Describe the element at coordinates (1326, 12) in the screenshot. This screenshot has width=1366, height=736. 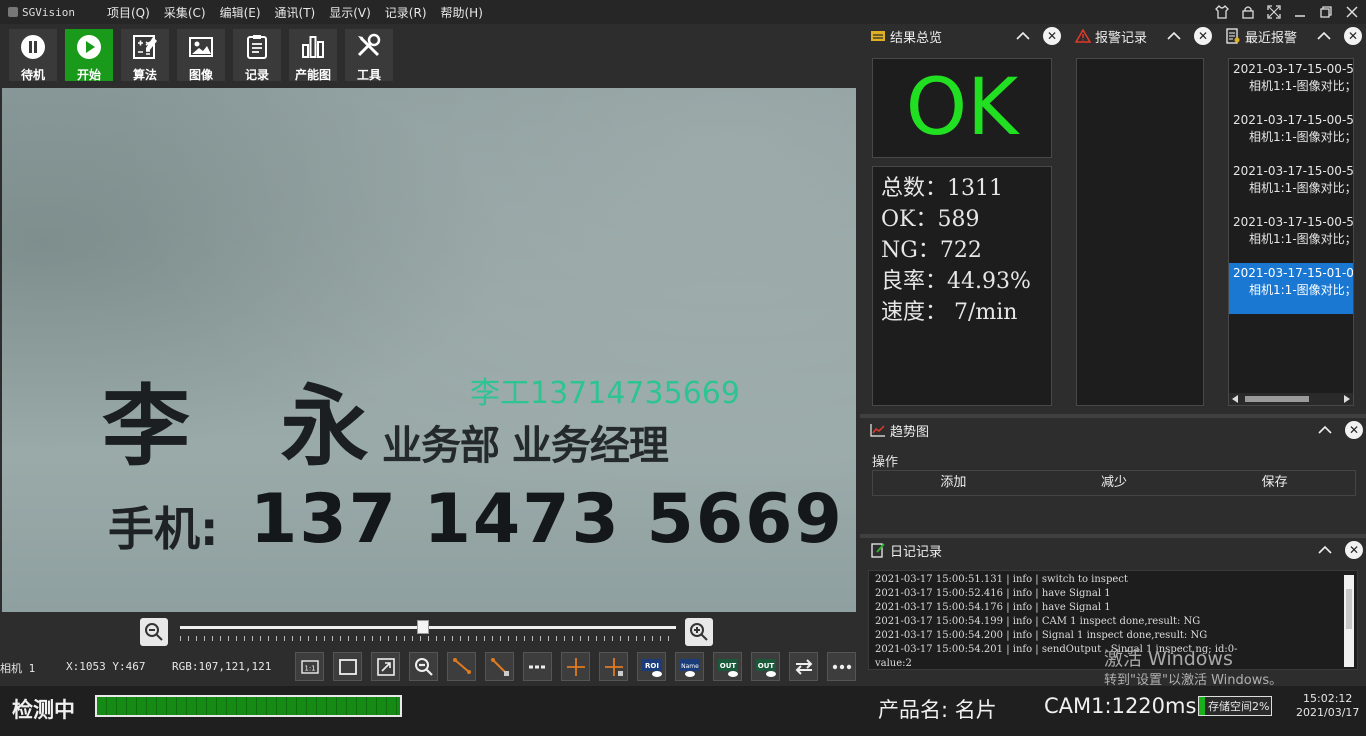
I see `restore-icon` at that location.